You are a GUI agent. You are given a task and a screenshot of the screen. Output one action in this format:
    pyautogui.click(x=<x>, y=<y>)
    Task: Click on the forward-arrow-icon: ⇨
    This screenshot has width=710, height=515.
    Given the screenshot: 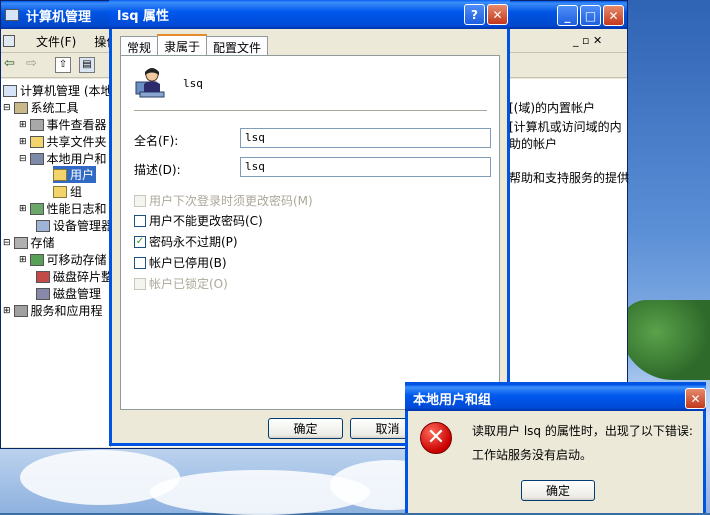 What is the action you would take?
    pyautogui.click(x=31, y=63)
    